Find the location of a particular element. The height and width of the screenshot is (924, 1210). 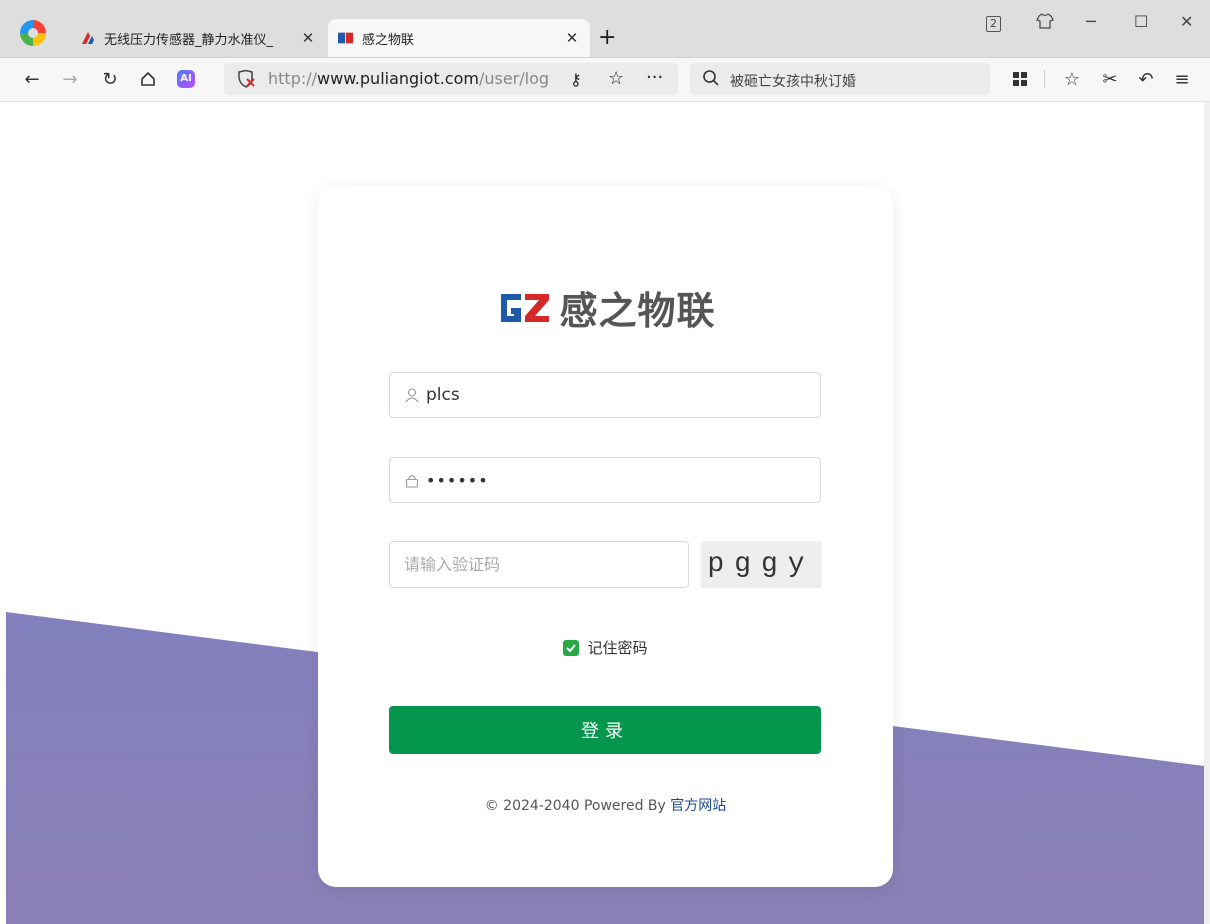

username-field: plcs is located at coordinates (605, 395).